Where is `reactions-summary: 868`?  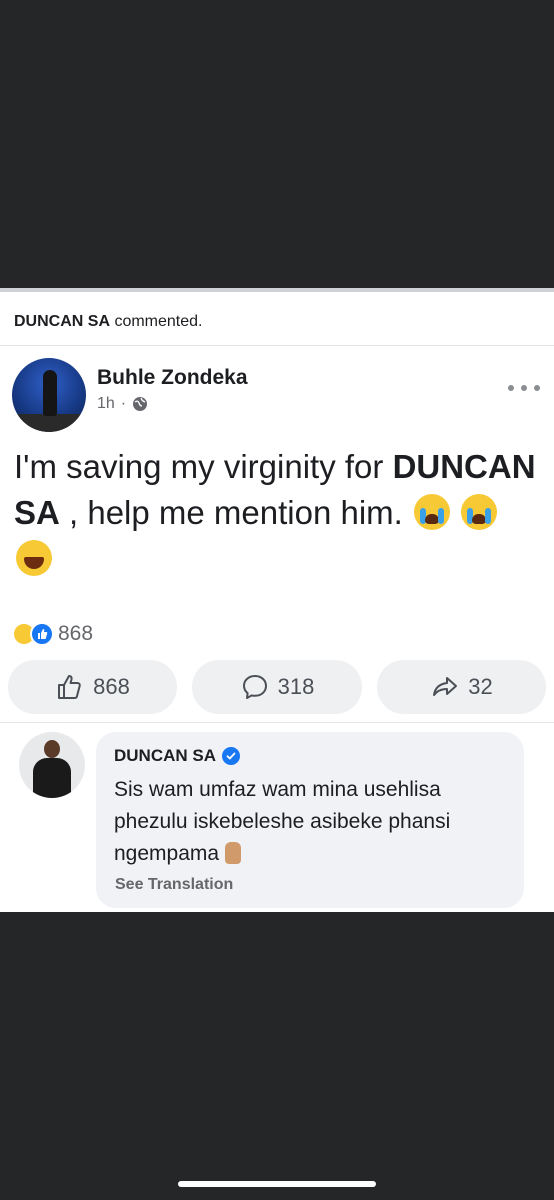
reactions-summary: 868 is located at coordinates (52, 634).